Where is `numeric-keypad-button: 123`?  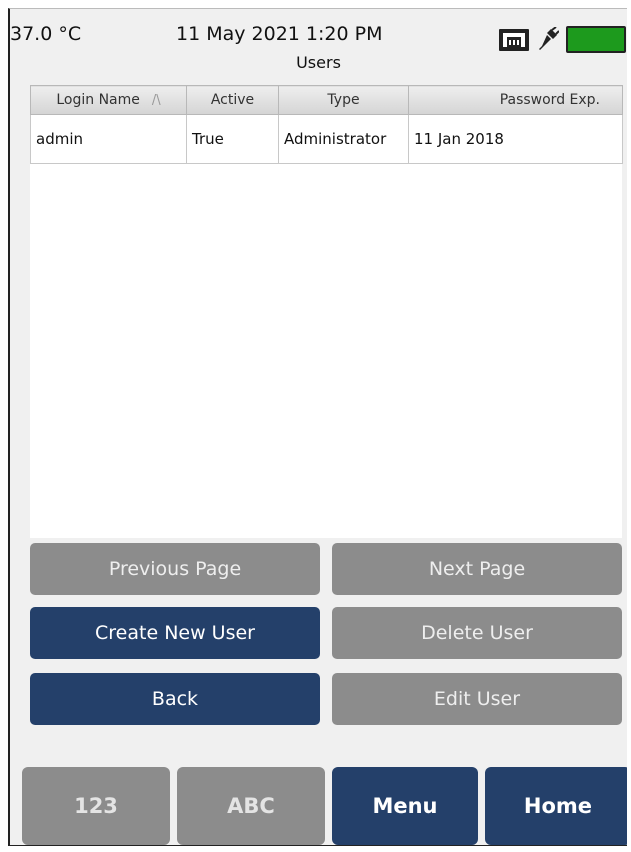
numeric-keypad-button: 123 is located at coordinates (96, 806).